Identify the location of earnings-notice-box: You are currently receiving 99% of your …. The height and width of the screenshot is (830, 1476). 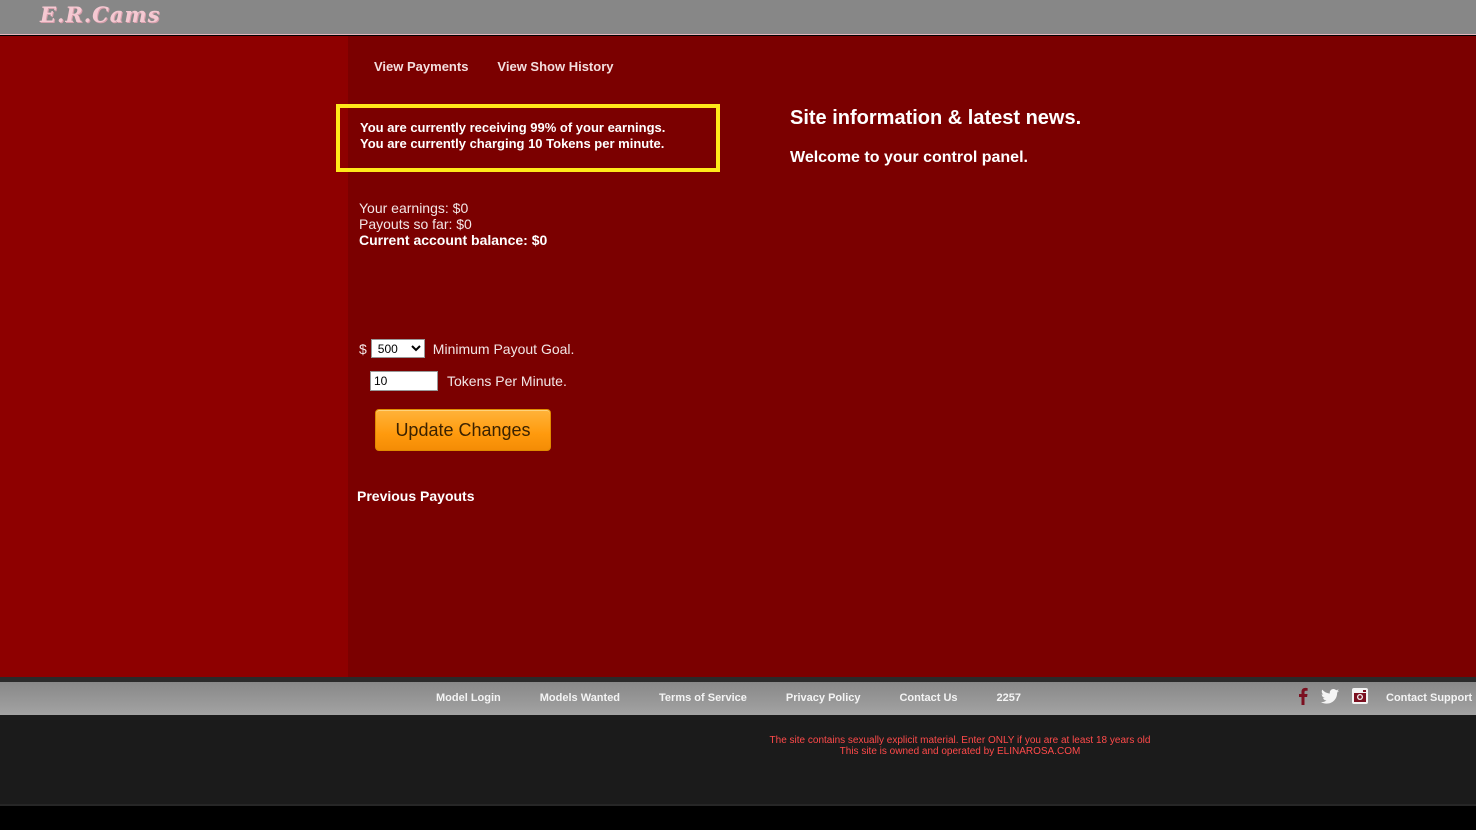
(528, 138).